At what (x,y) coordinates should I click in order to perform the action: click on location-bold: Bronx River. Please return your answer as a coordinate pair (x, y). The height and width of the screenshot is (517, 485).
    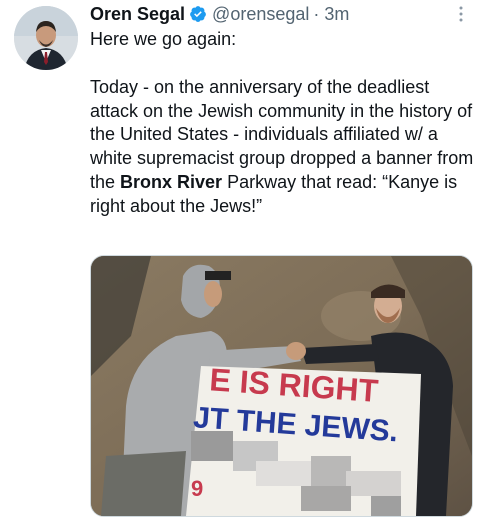
    Looking at the image, I should click on (171, 181).